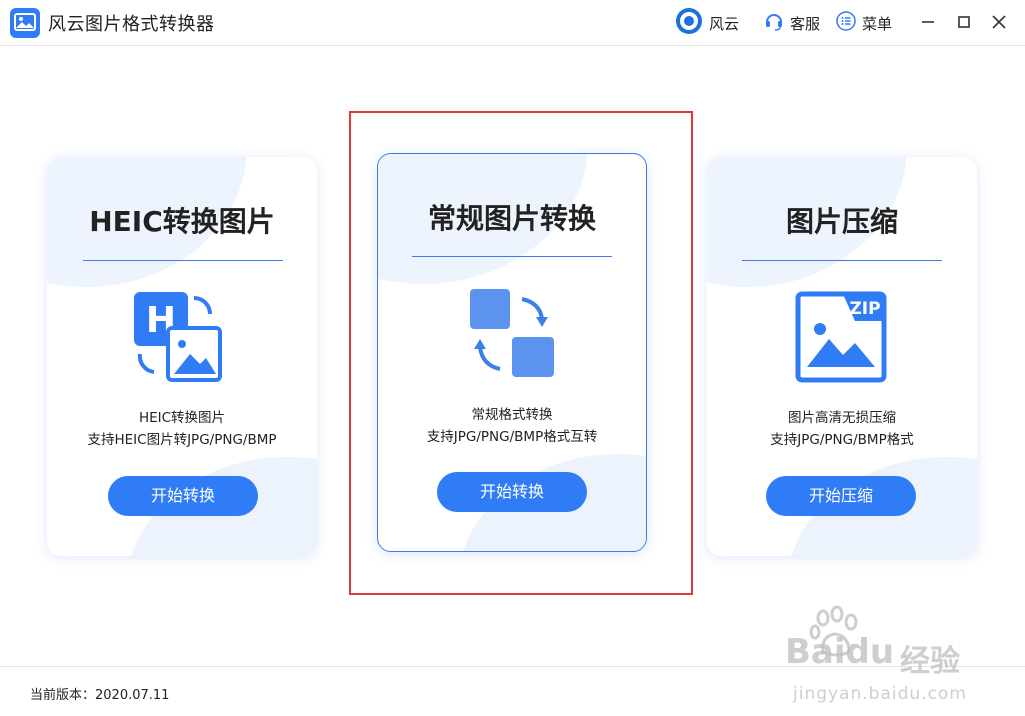 This screenshot has width=1025, height=716. I want to click on card-desc-line1: 图片高清无损压缩, so click(842, 418).